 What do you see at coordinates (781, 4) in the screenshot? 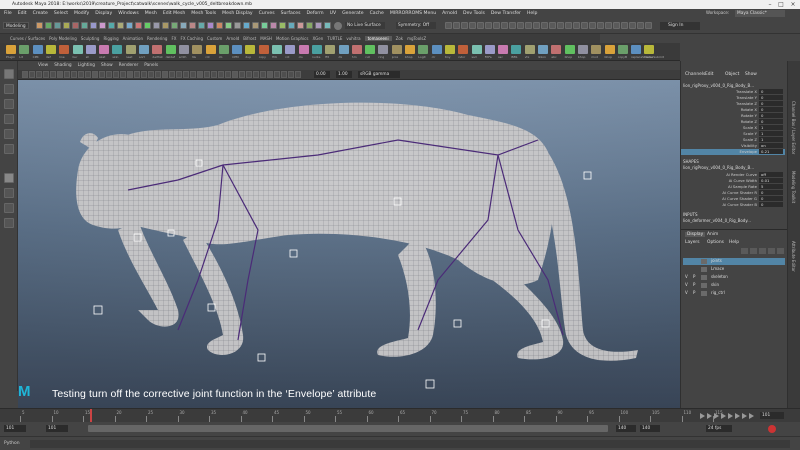
I see `maximize-icon: □` at bounding box center [781, 4].